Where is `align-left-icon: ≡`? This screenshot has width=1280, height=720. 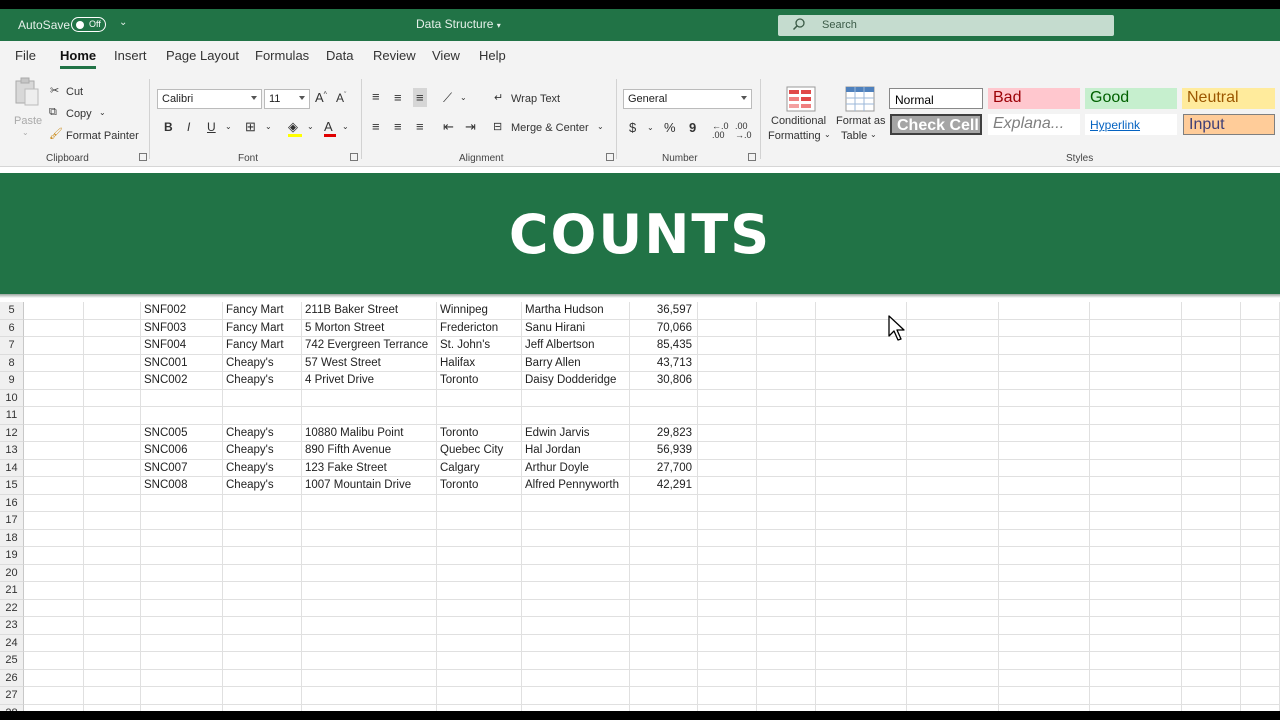
align-left-icon: ≡ is located at coordinates (376, 126).